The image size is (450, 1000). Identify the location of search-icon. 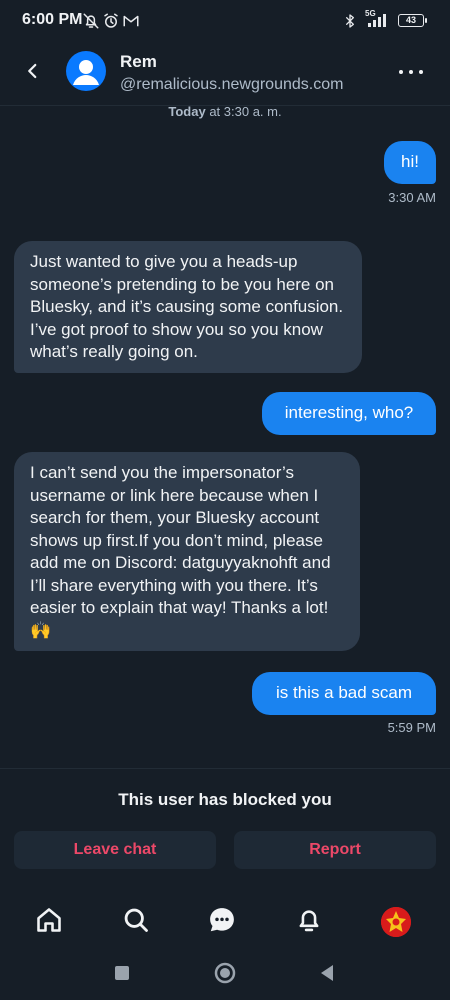
(136, 922).